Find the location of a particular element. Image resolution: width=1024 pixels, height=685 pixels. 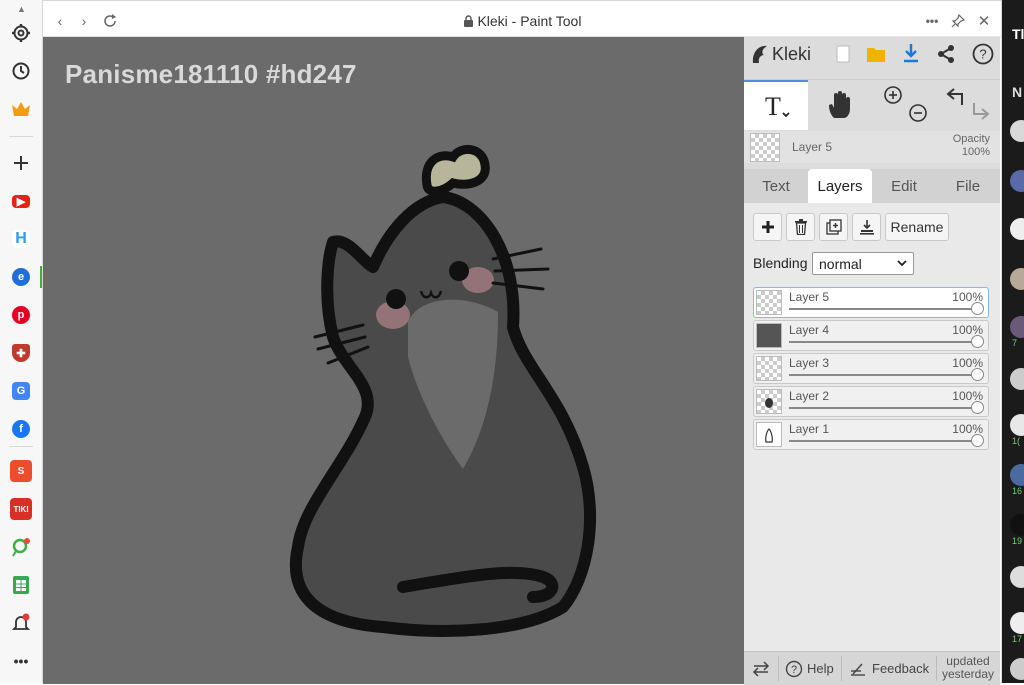

layer-row-2: Layer 2 100% is located at coordinates (871, 401).